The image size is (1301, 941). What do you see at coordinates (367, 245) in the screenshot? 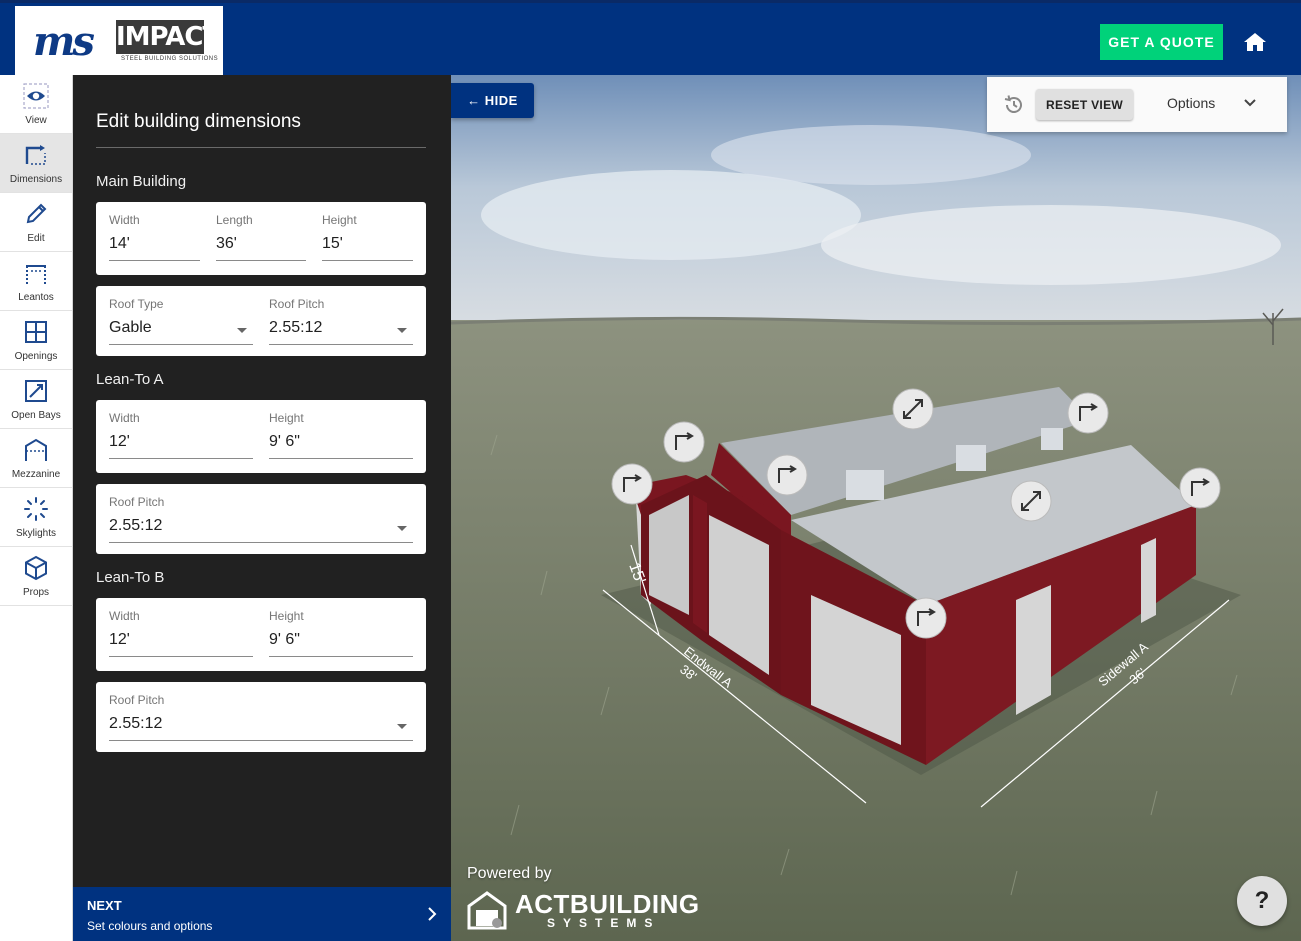
I see `main-height-input: 15'` at bounding box center [367, 245].